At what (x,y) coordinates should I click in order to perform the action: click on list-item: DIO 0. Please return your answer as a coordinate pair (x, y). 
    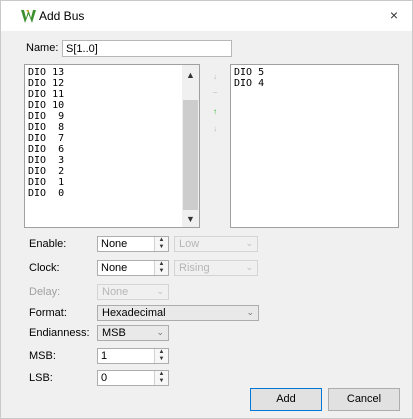
    Looking at the image, I should click on (44, 193).